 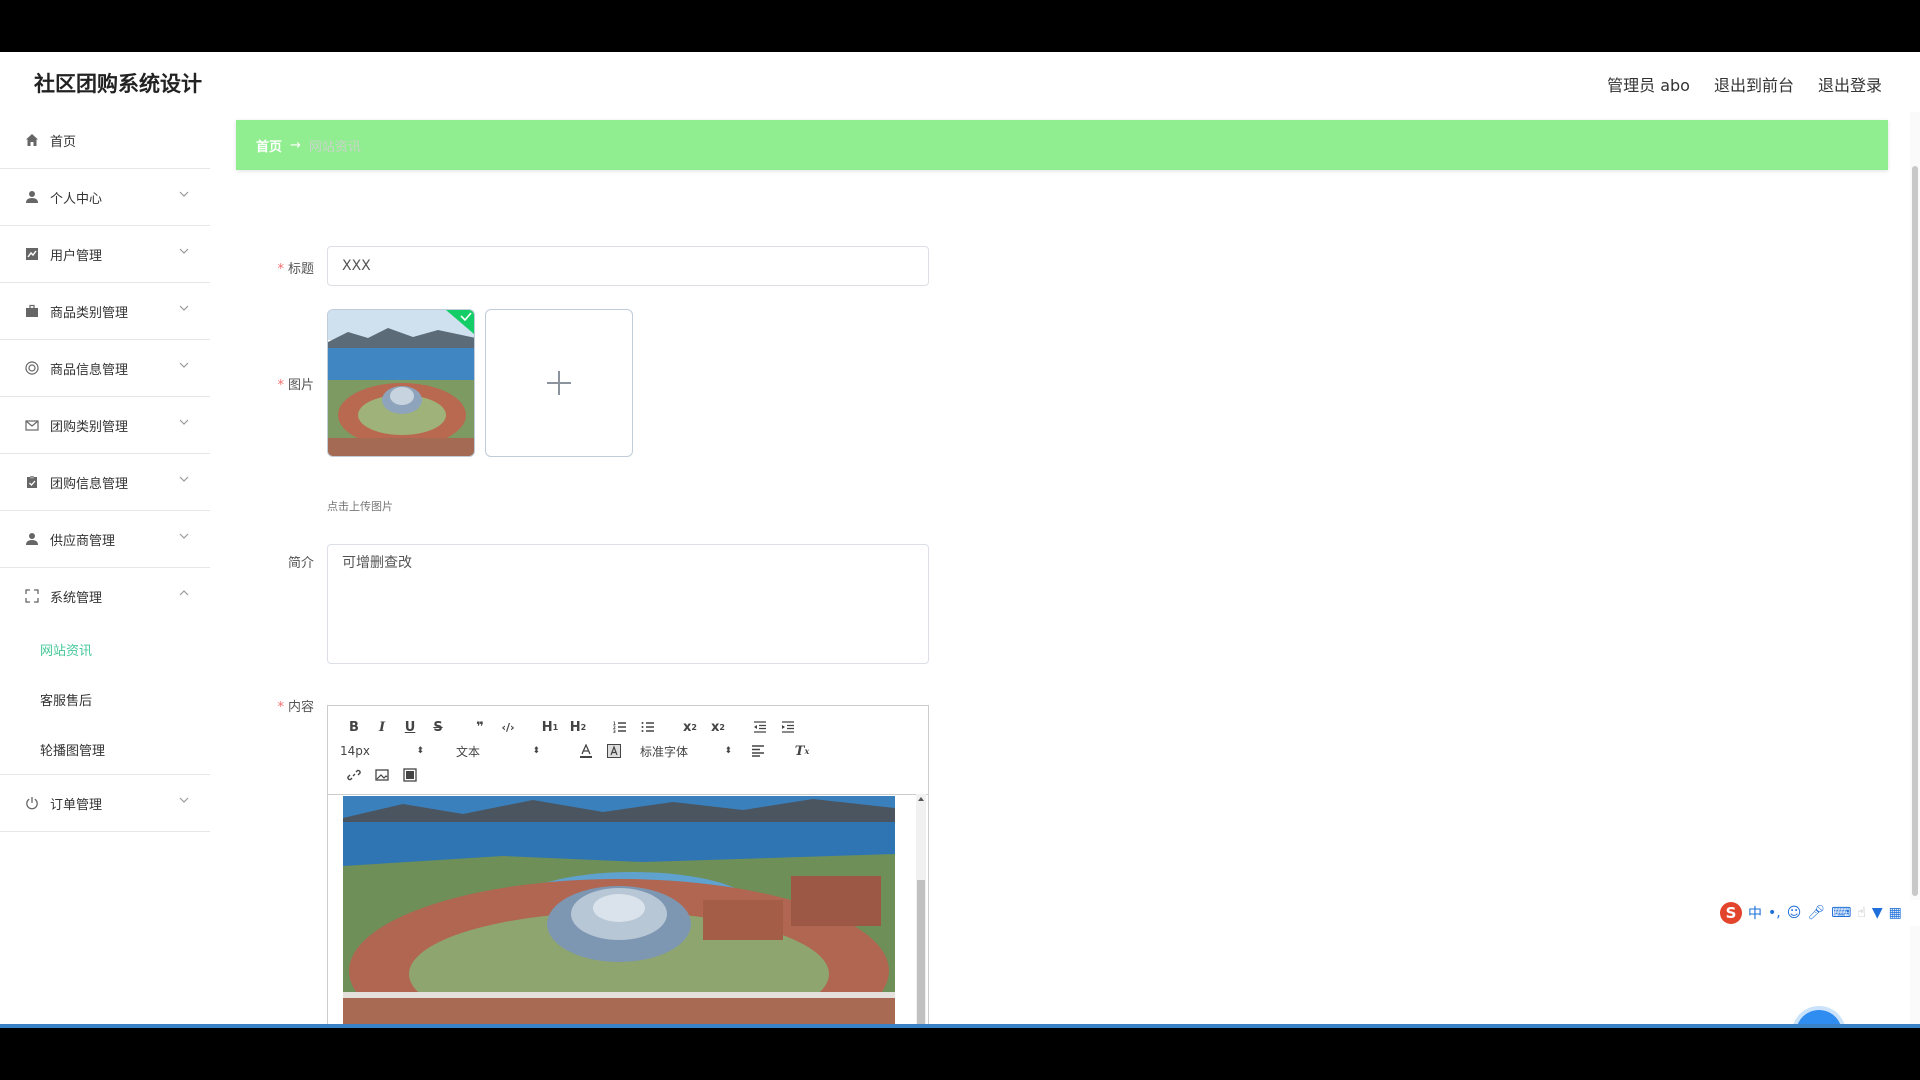 I want to click on underline-button: U, so click(x=410, y=727).